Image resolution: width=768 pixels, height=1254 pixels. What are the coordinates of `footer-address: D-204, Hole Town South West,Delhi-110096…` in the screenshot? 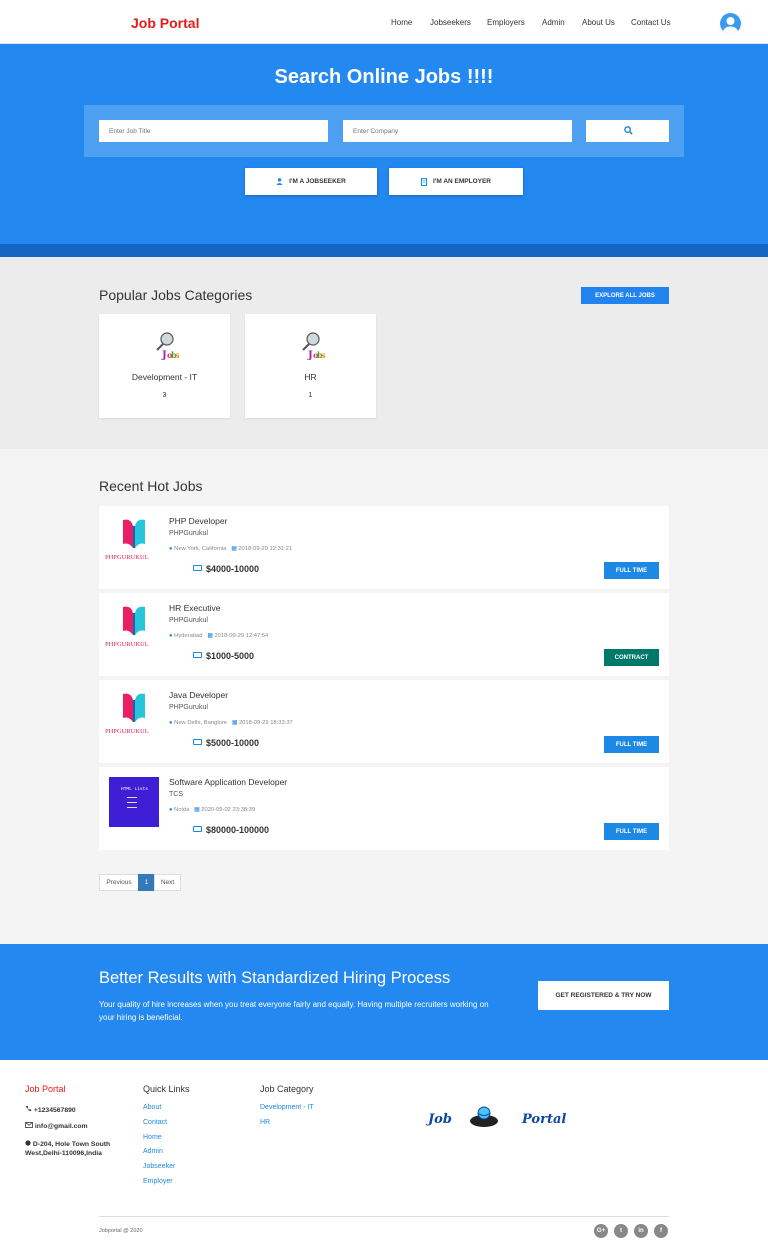 It's located at (75, 1149).